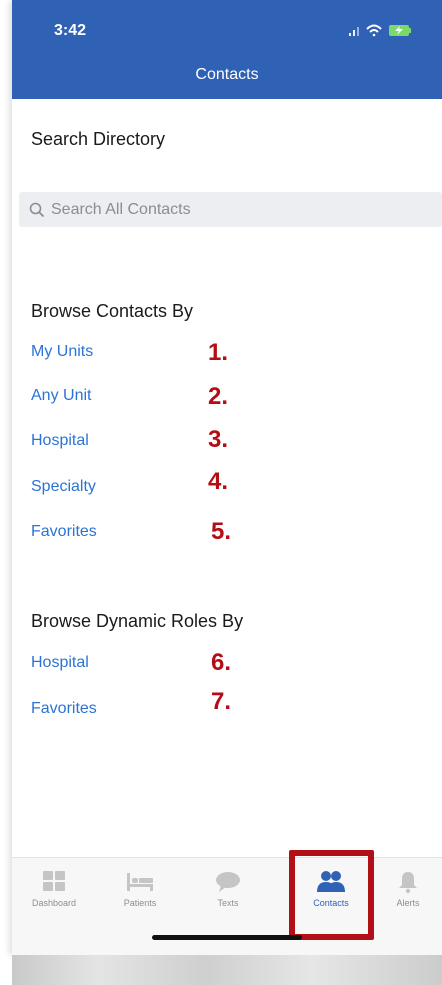 This screenshot has width=442, height=985. What do you see at coordinates (112, 311) in the screenshot?
I see `browse-contacts-heading: Browse Contacts By` at bounding box center [112, 311].